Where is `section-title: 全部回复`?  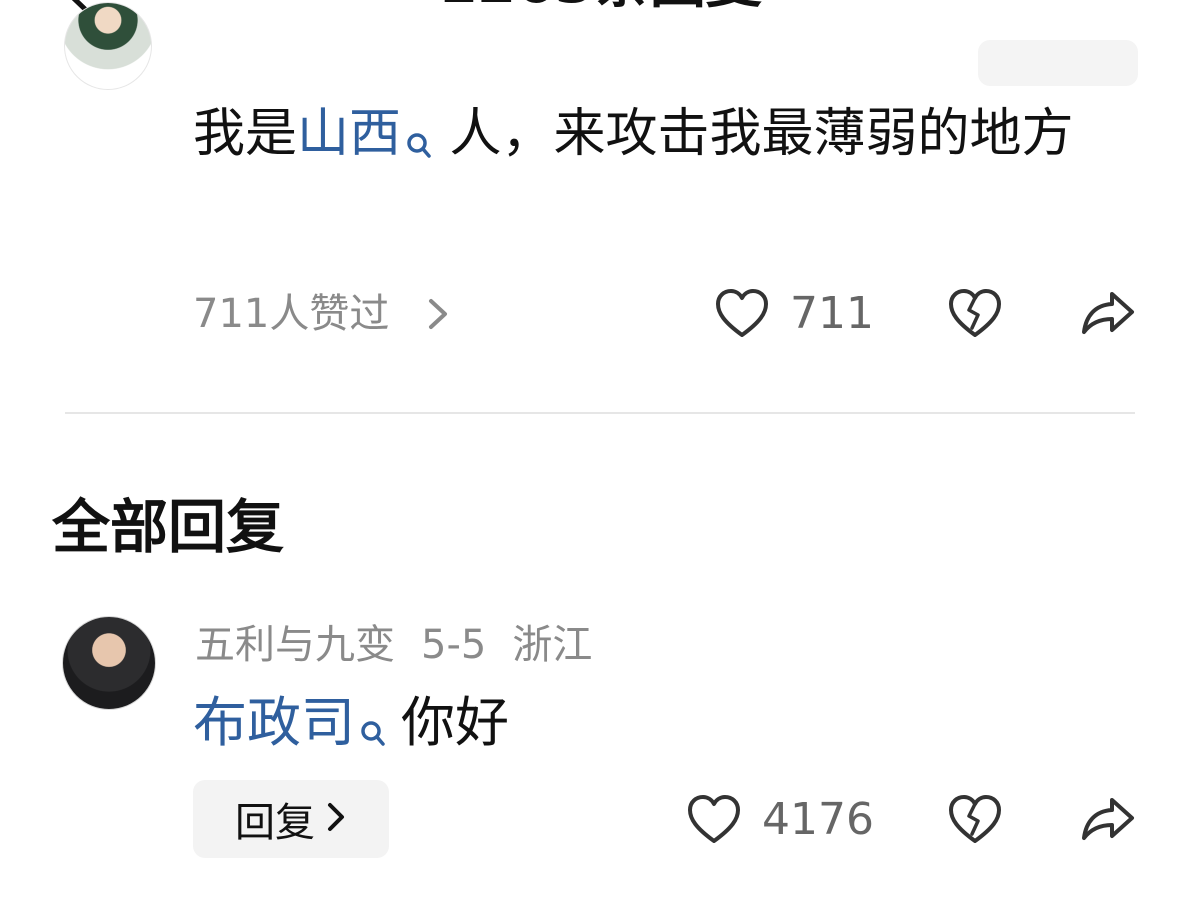 section-title: 全部回复 is located at coordinates (168, 527).